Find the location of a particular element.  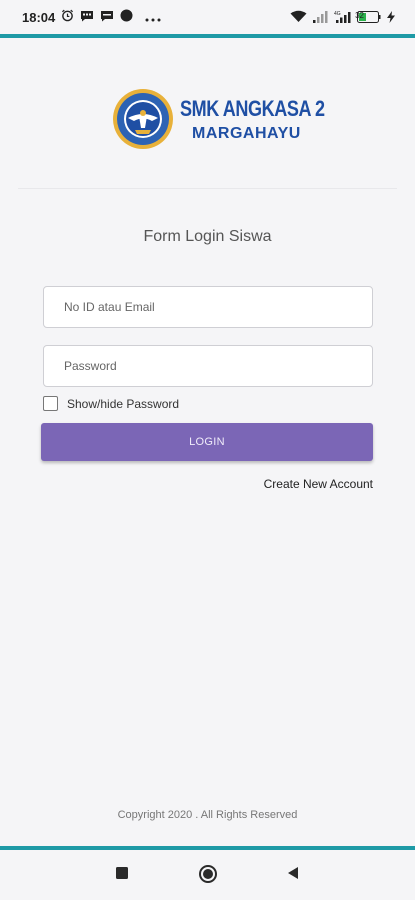

back-icon is located at coordinates (293, 875).